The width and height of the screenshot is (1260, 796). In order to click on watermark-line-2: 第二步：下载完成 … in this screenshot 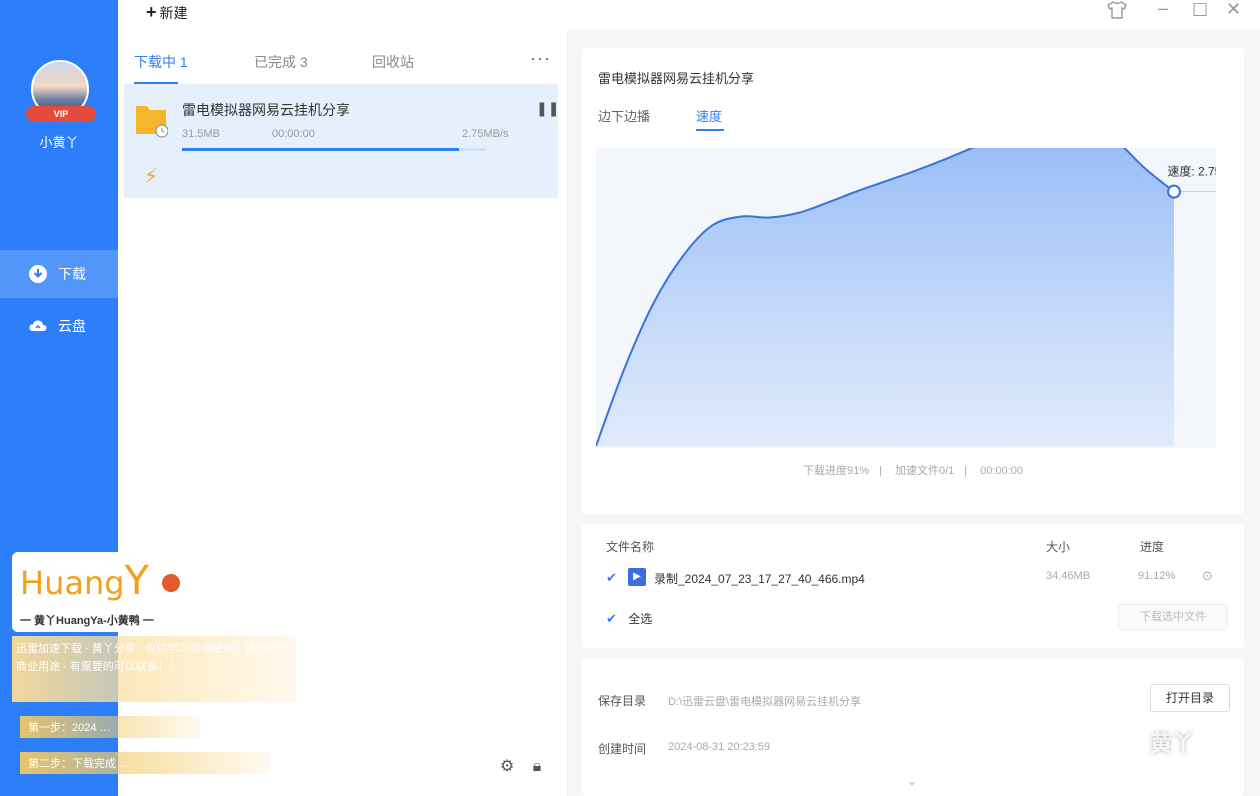, I will do `click(145, 763)`.